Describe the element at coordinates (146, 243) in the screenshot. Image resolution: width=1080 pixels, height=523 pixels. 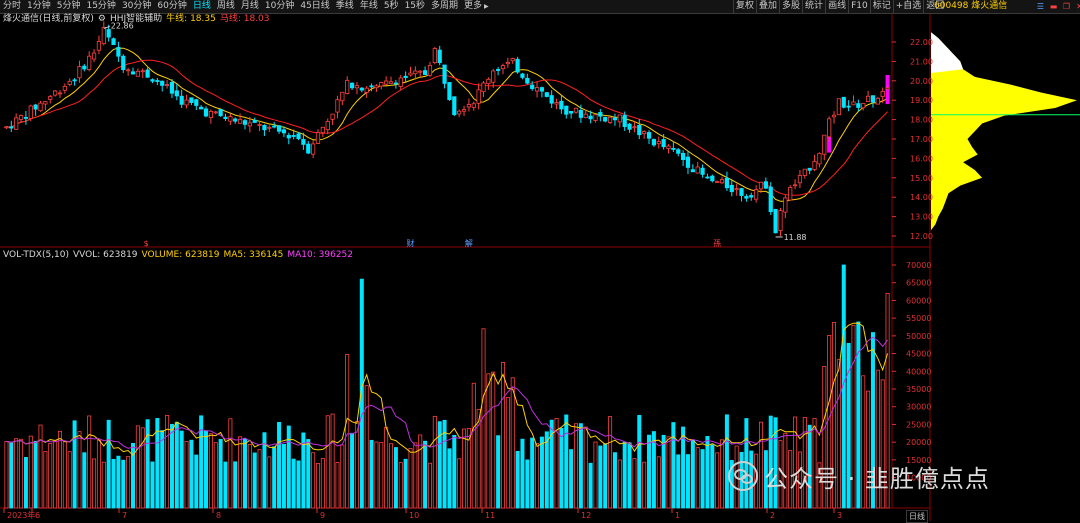
I see `event-marker: $` at that location.